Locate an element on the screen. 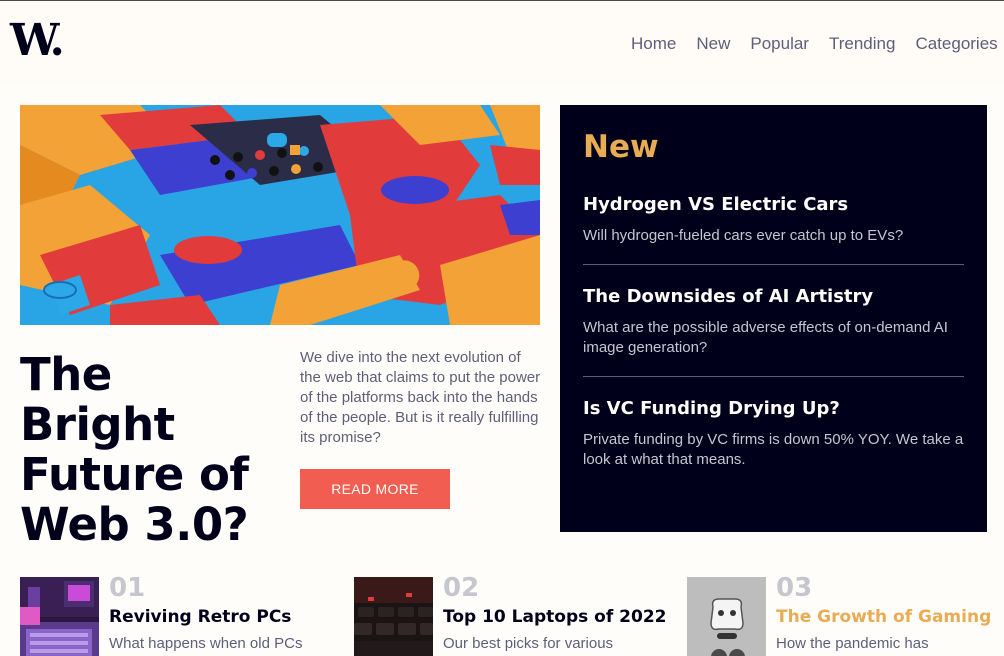 The width and height of the screenshot is (1004, 656). card-title: The Growth of Gaming is located at coordinates (883, 617).